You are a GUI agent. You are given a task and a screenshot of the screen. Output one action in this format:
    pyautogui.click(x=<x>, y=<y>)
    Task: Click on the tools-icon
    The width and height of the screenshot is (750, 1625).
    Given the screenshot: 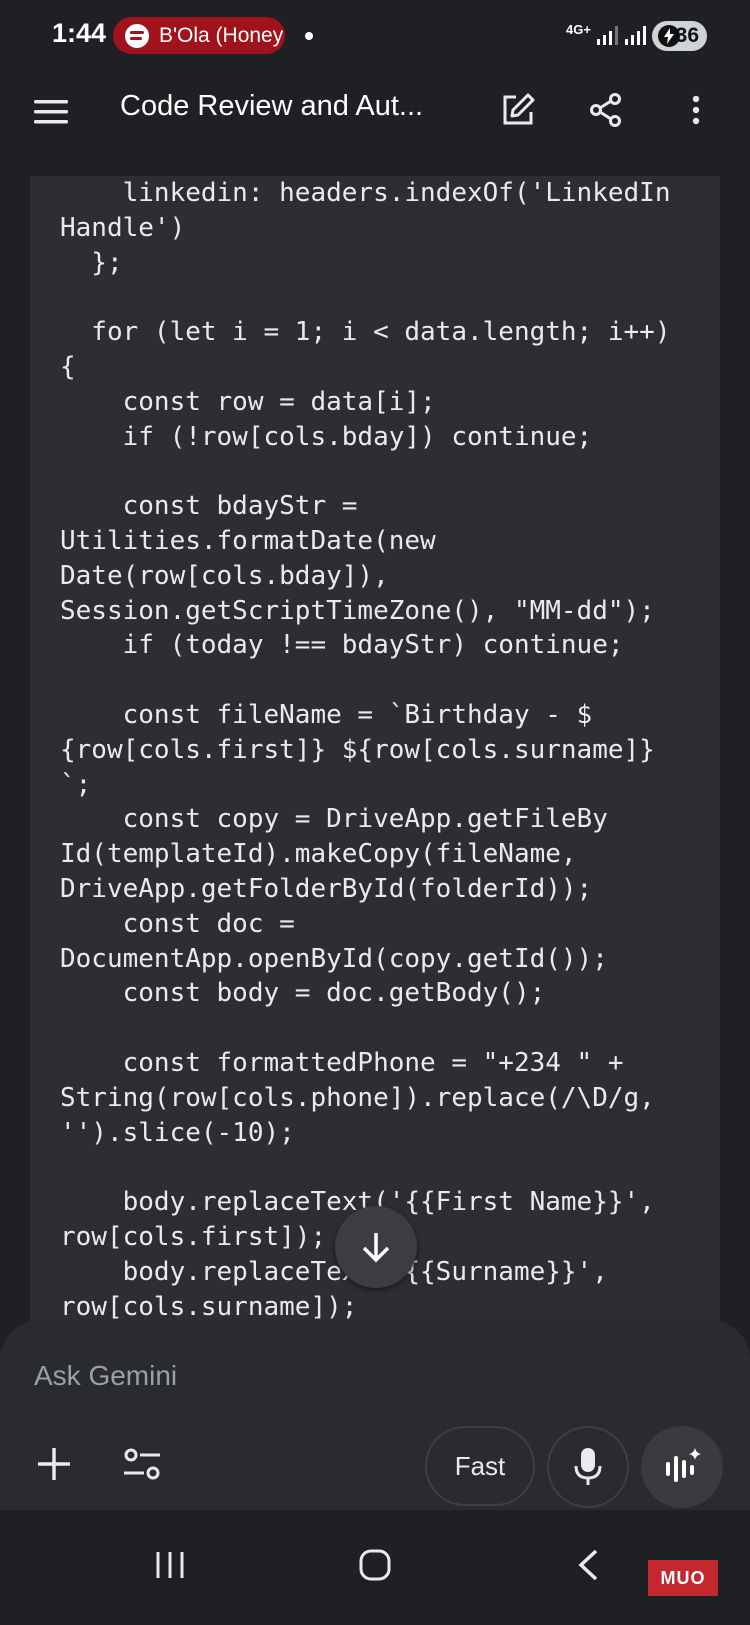 What is the action you would take?
    pyautogui.click(x=142, y=1464)
    